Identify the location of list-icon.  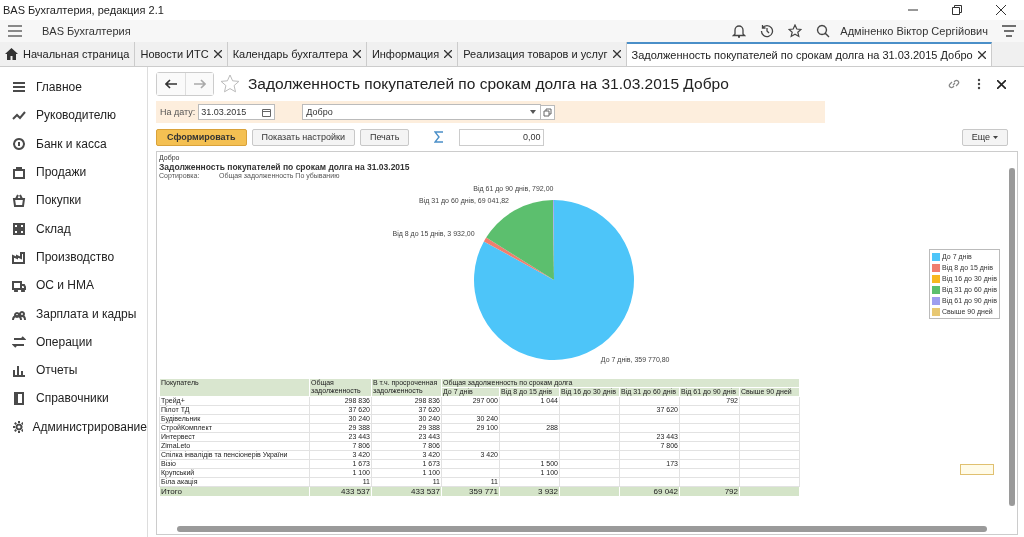
(19, 87).